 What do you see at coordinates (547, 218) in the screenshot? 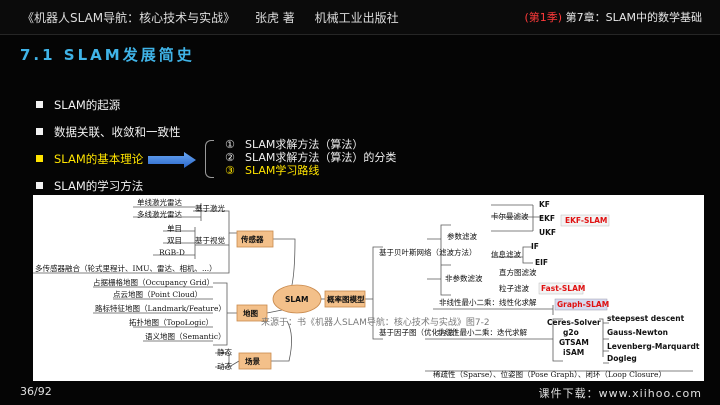
I see `ekf-label: EKF` at bounding box center [547, 218].